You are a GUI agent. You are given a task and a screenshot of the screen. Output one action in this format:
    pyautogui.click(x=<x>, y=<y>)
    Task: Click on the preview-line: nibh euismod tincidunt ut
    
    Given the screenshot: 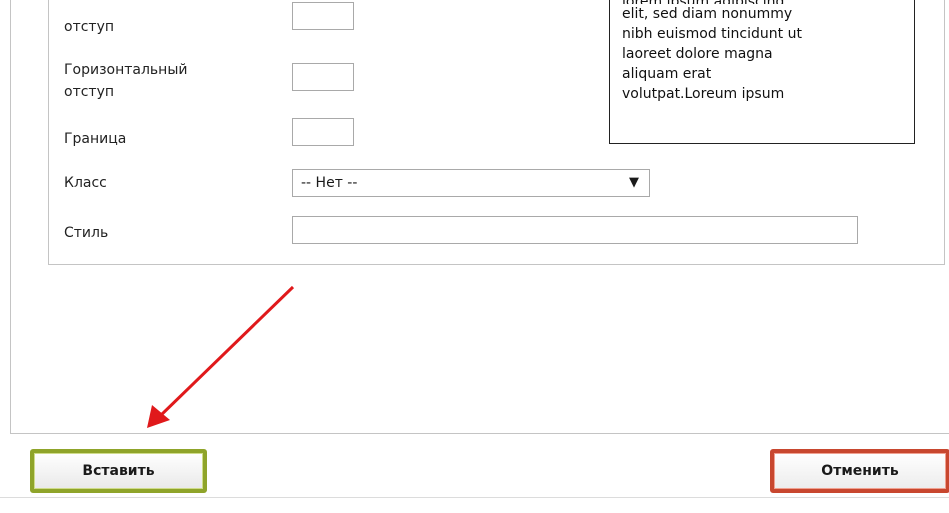 What is the action you would take?
    pyautogui.click(x=712, y=34)
    